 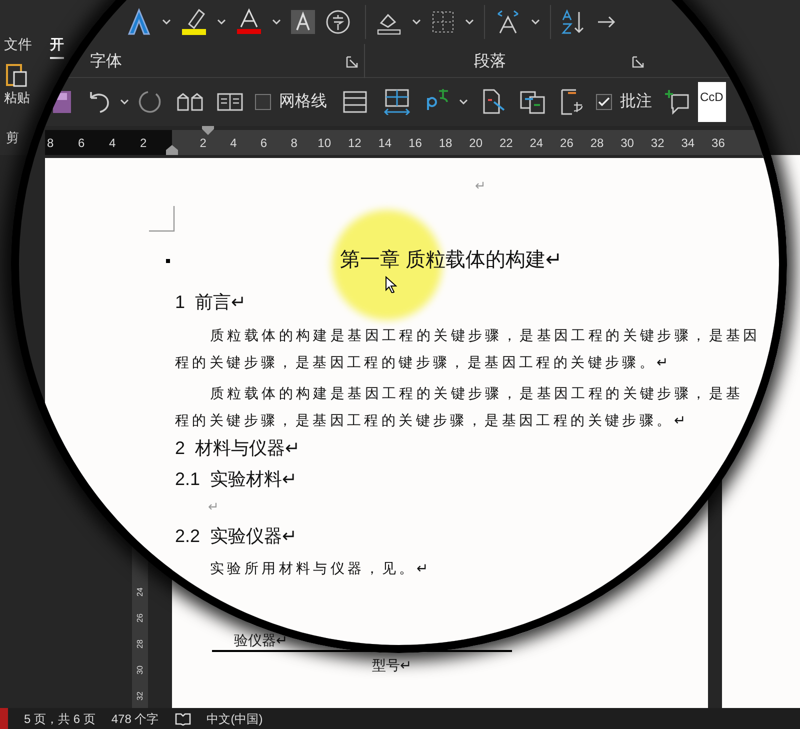 What do you see at coordinates (338, 22) in the screenshot?
I see `enclosed-character-icon` at bounding box center [338, 22].